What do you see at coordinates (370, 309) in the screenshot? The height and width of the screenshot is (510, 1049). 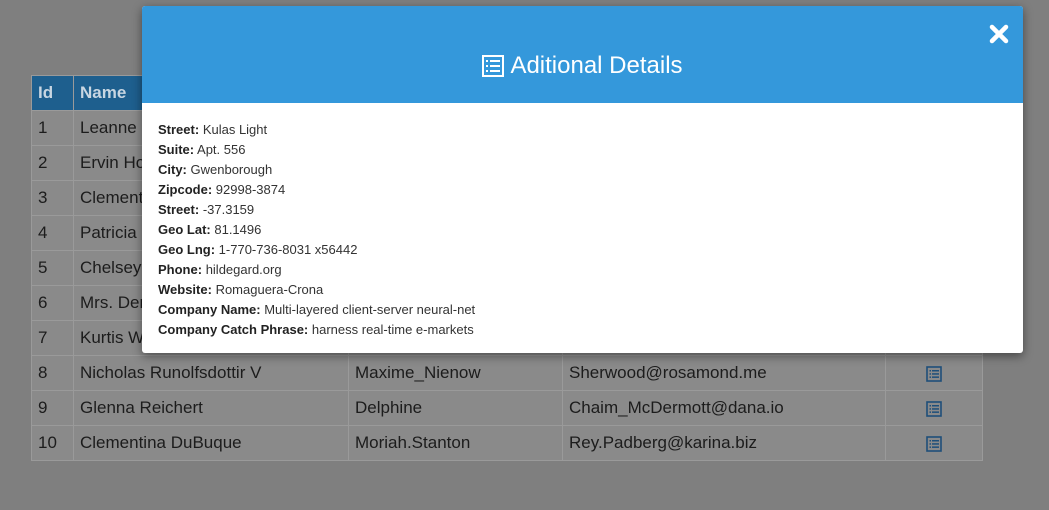 I see `detail-value: Multi-layered client-server neural-net` at bounding box center [370, 309].